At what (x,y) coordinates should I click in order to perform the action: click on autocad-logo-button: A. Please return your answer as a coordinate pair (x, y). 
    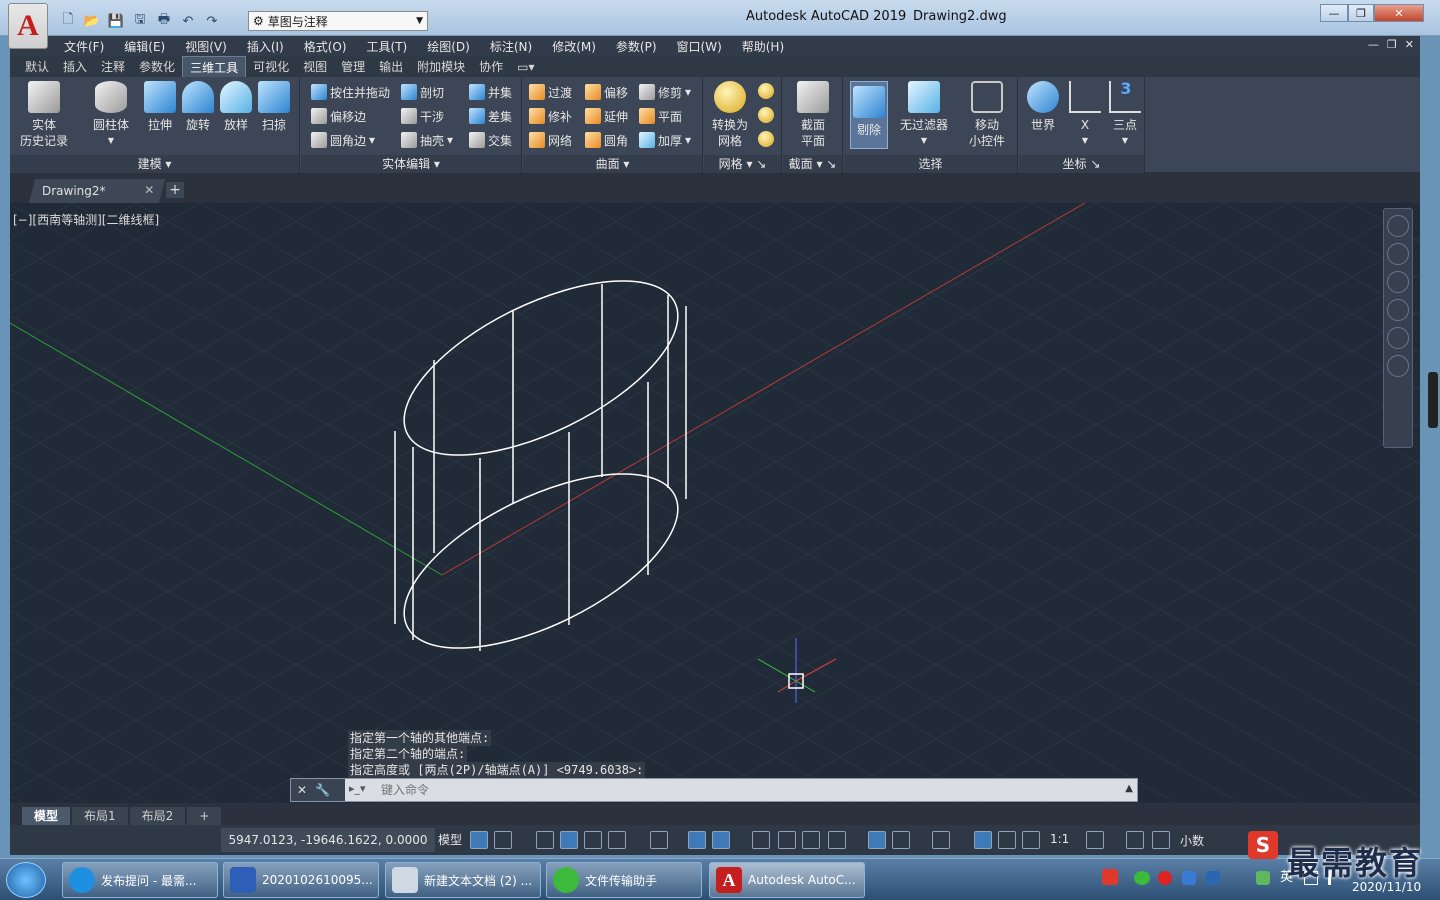
    Looking at the image, I should click on (28, 26).